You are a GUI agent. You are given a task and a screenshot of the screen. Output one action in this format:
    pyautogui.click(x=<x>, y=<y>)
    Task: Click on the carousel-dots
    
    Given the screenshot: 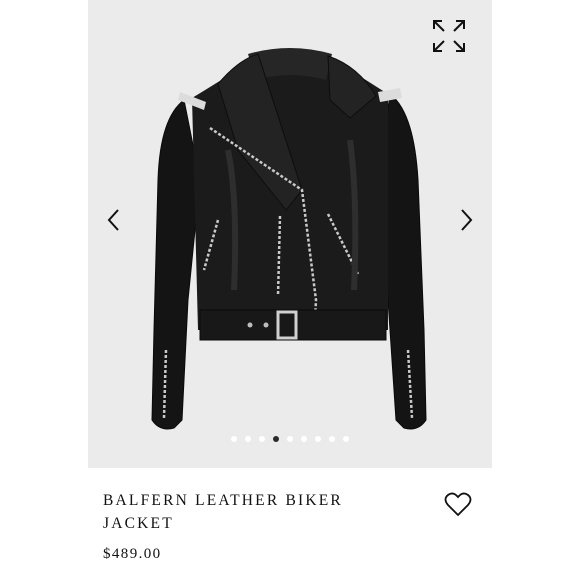 What is the action you would take?
    pyautogui.click(x=290, y=441)
    